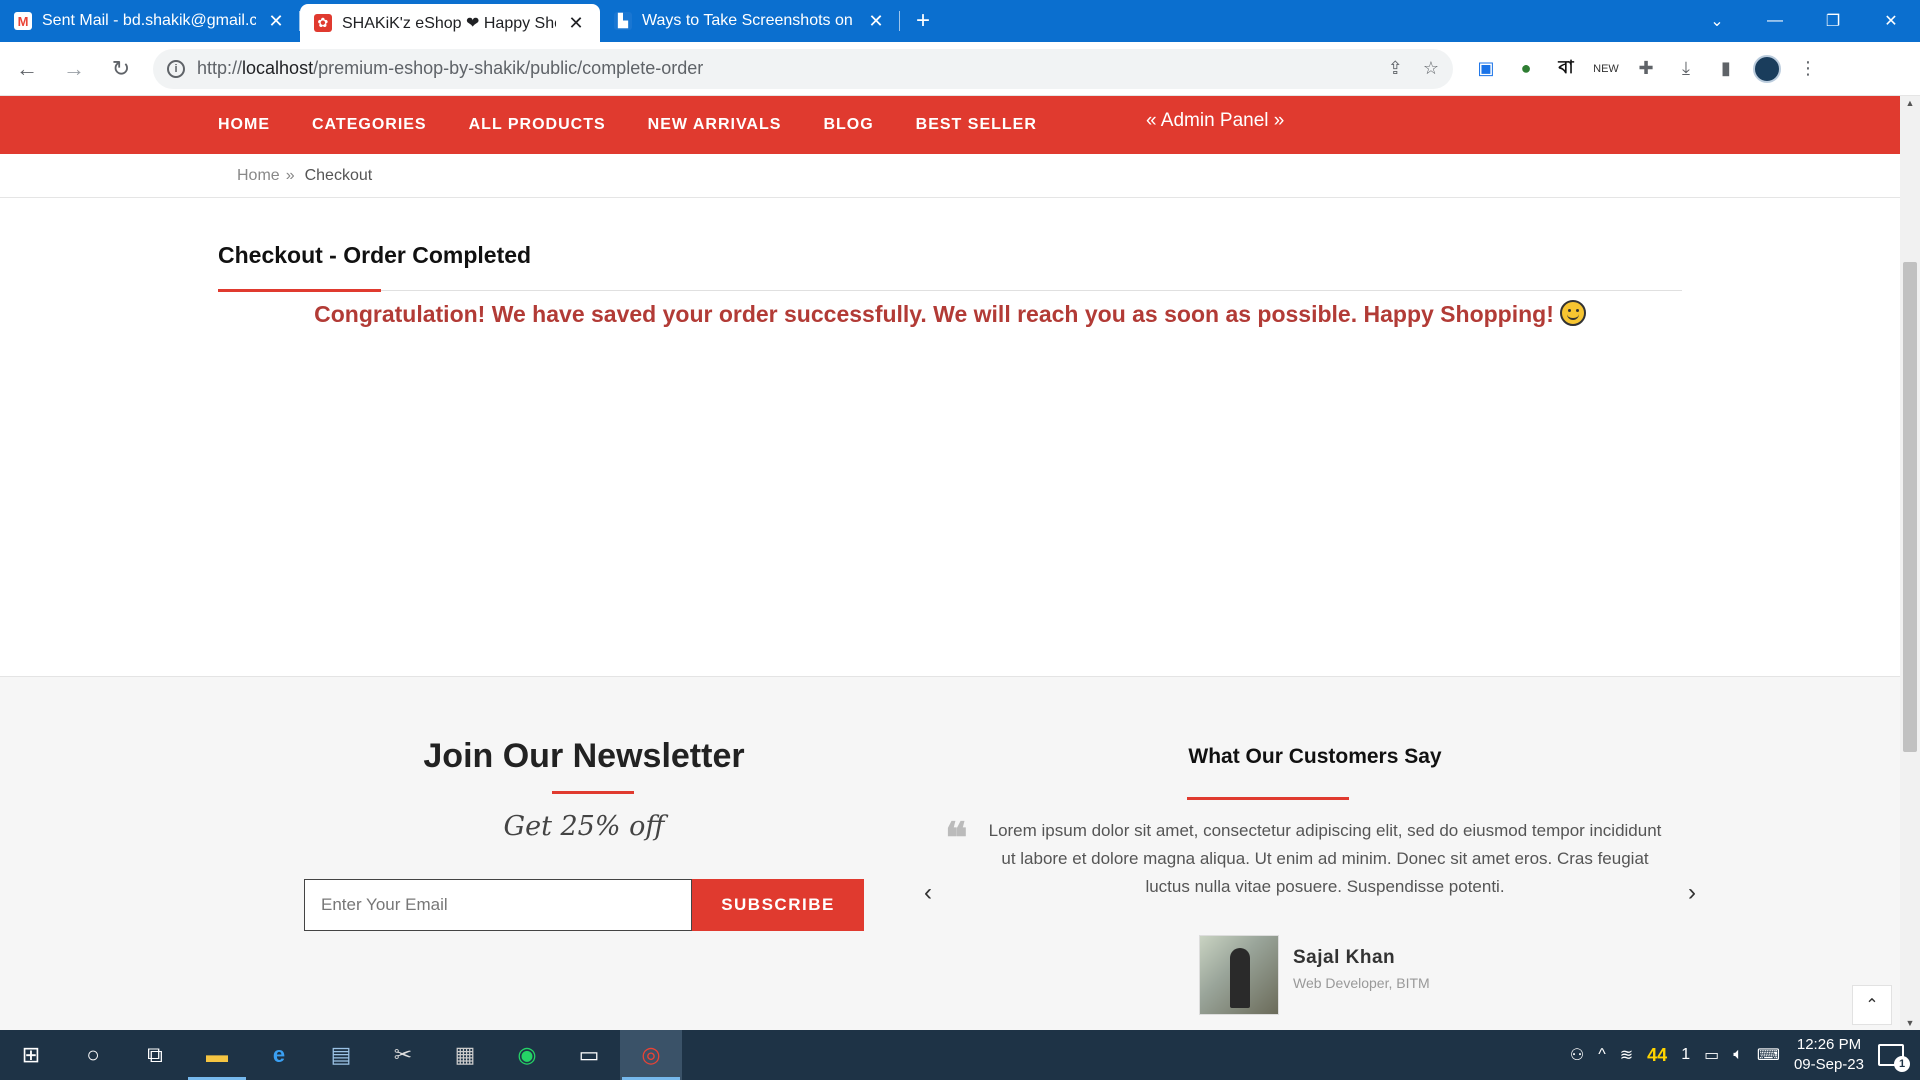  I want to click on close-window-icon: ✕, so click(1891, 21).